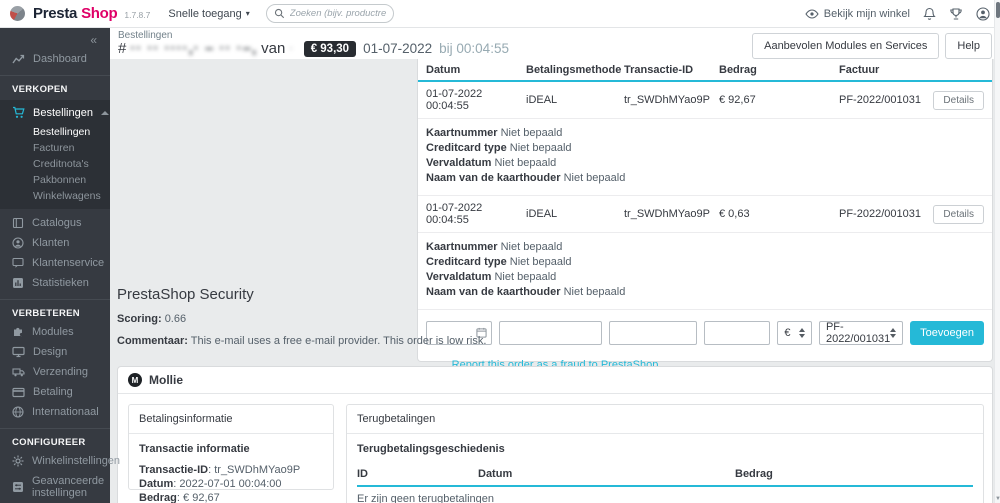 The width and height of the screenshot is (1000, 503). What do you see at coordinates (659, 70) in the screenshot?
I see `col-transactie-id: Transactie-ID` at bounding box center [659, 70].